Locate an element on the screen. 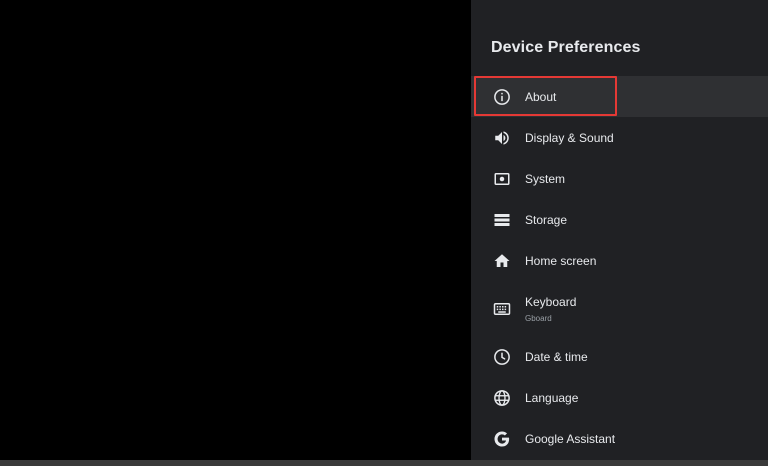  home-icon is located at coordinates (502, 261).